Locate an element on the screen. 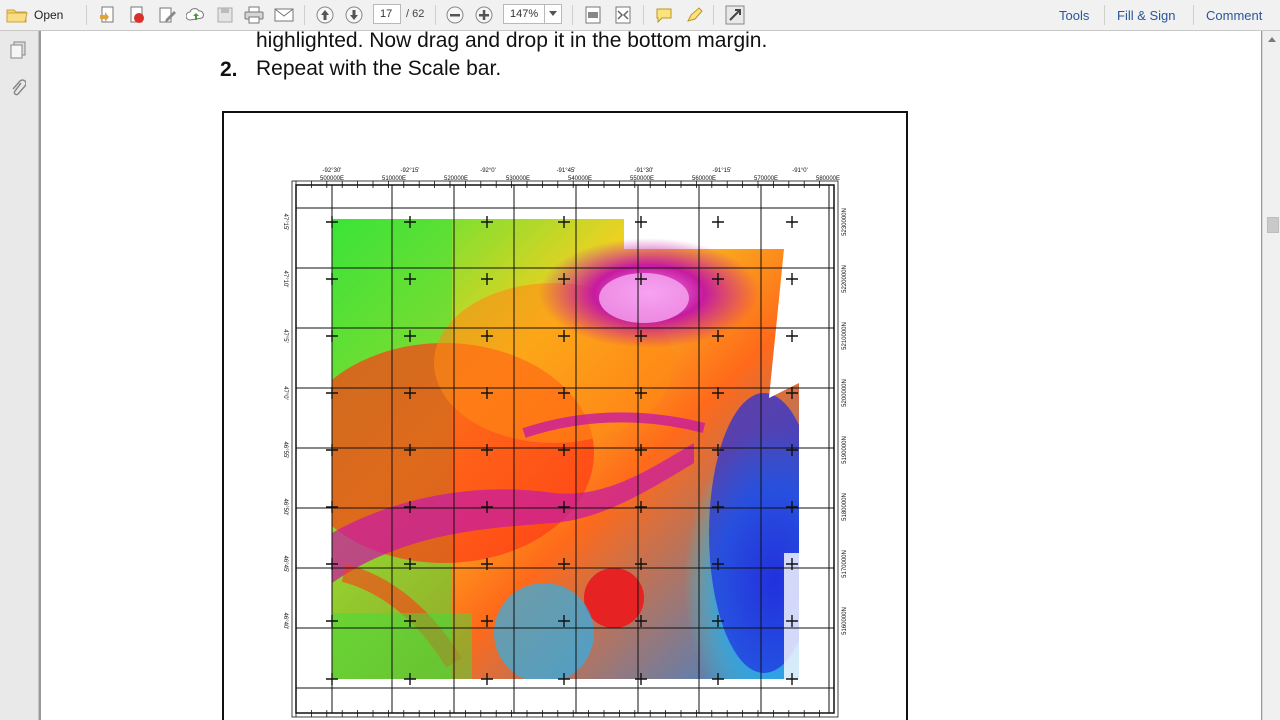 The height and width of the screenshot is (720, 1280). scrollbar-thumb is located at coordinates (1273, 225).